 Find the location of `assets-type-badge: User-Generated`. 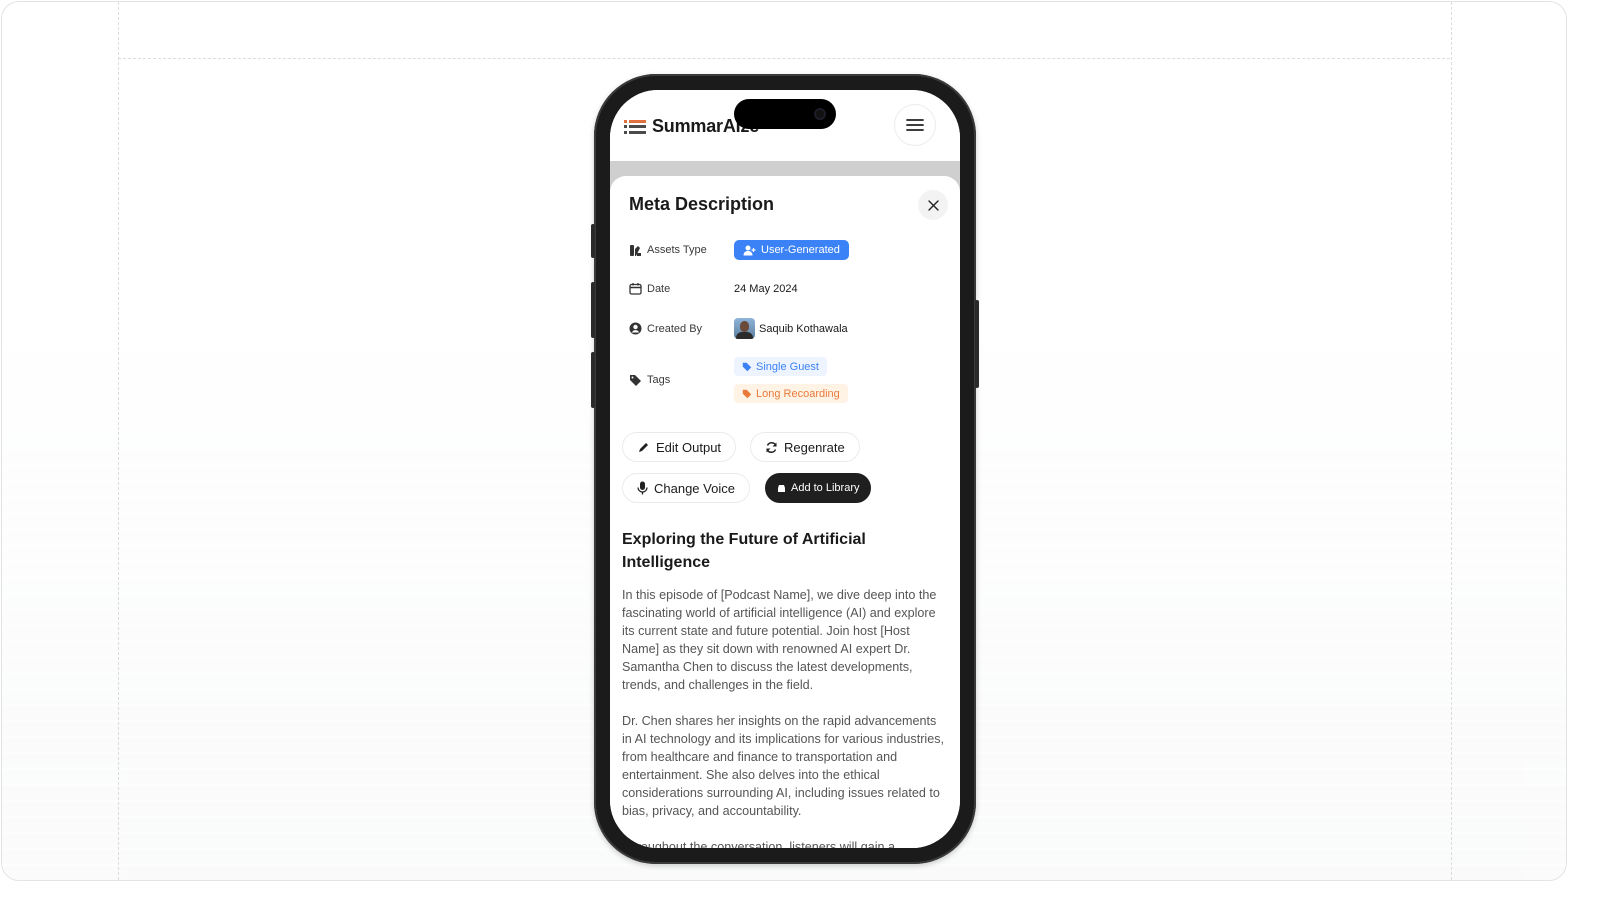

assets-type-badge: User-Generated is located at coordinates (791, 250).